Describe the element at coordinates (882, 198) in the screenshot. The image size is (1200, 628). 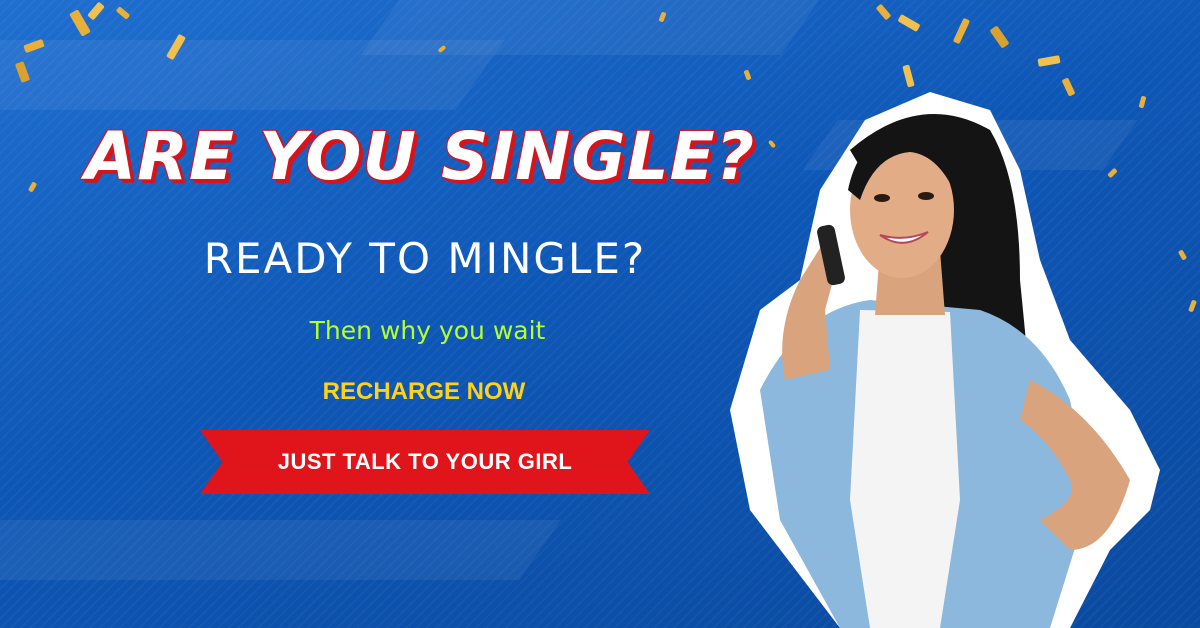
I see `left-eye` at that location.